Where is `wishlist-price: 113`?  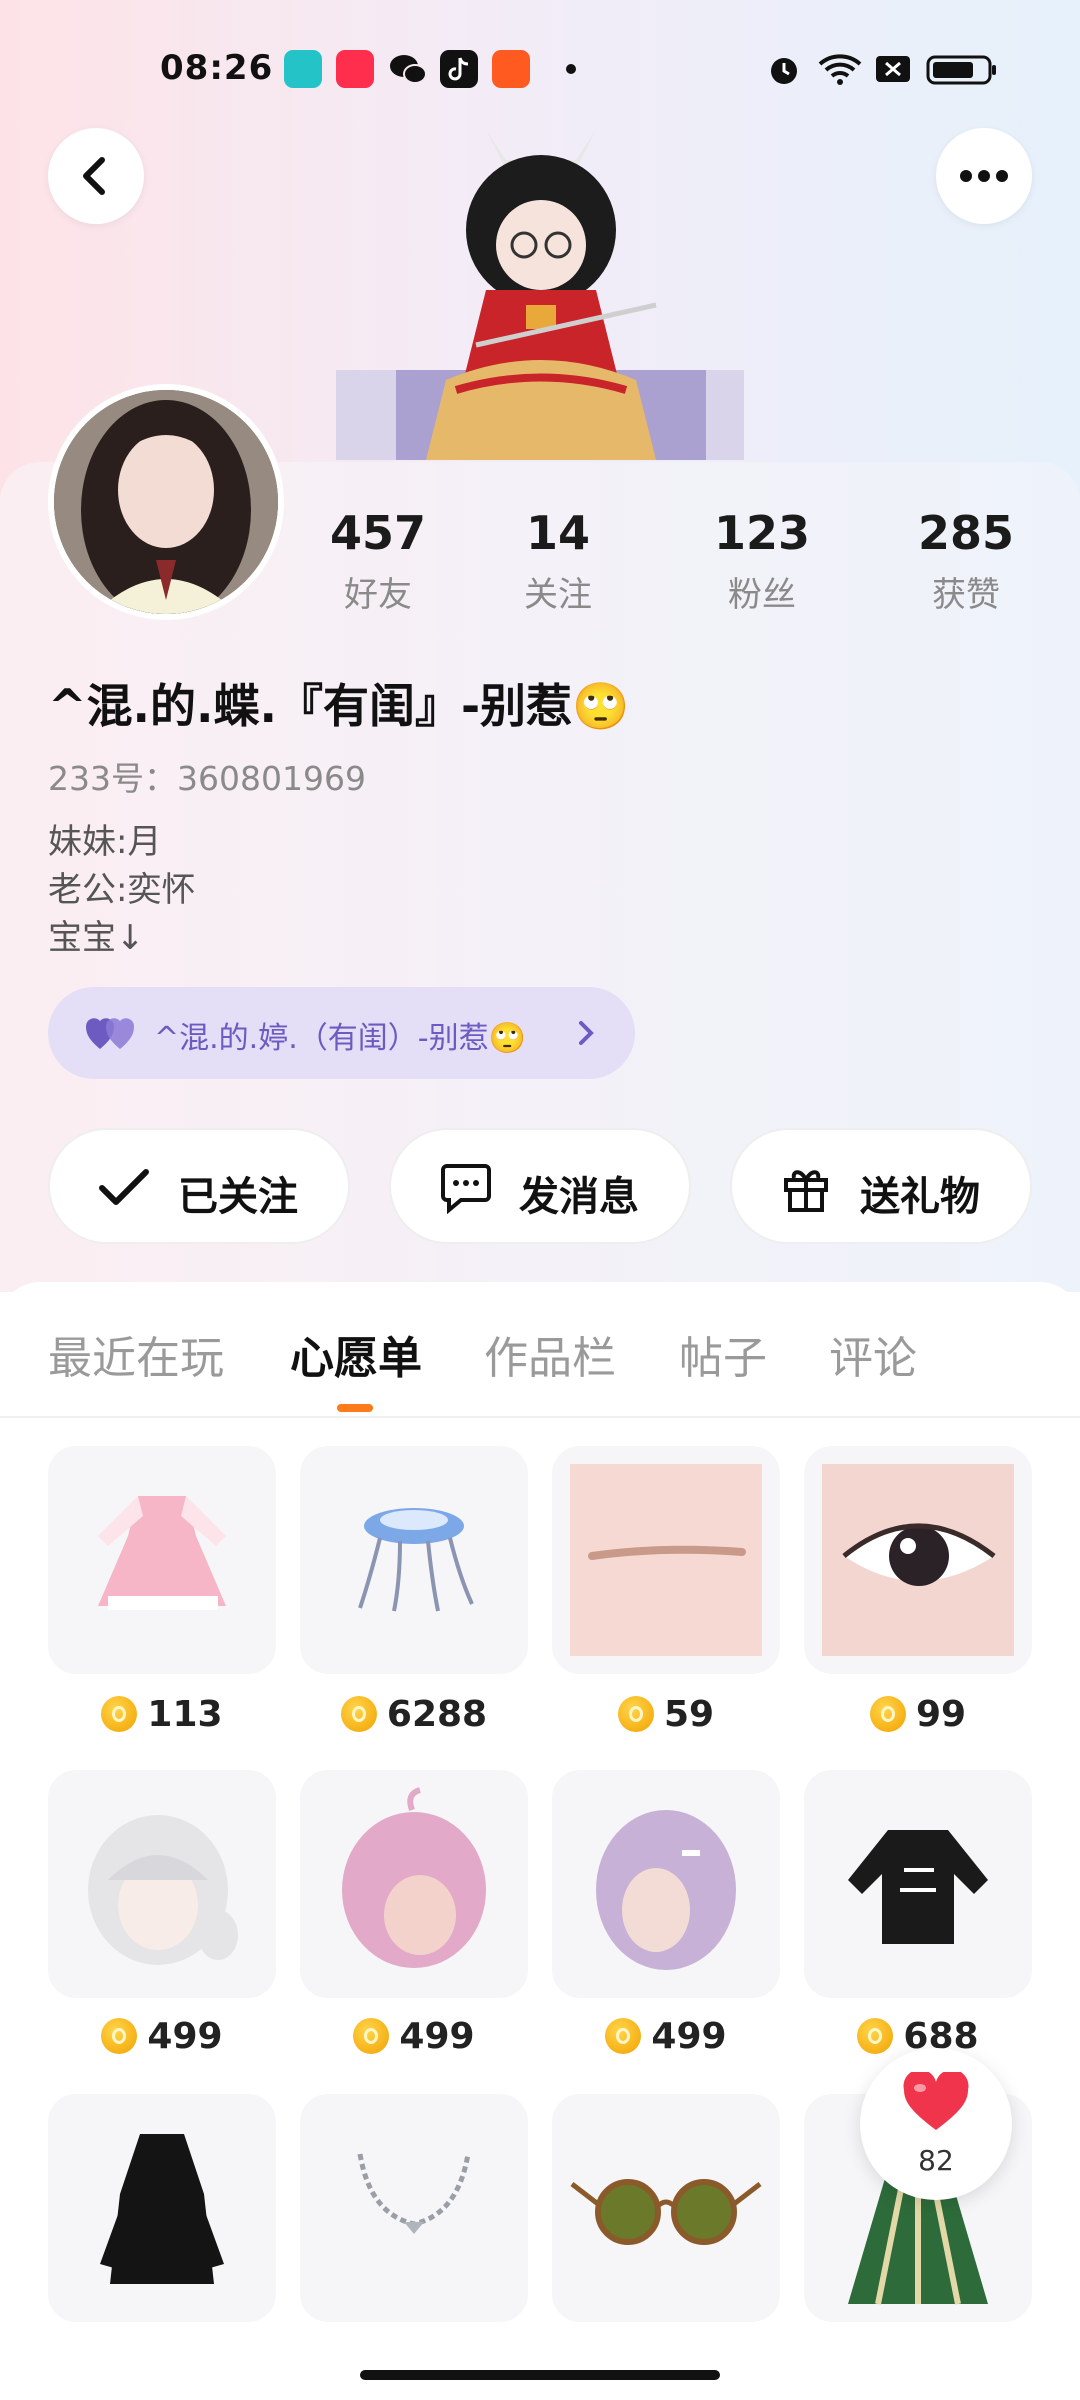 wishlist-price: 113 is located at coordinates (162, 1715).